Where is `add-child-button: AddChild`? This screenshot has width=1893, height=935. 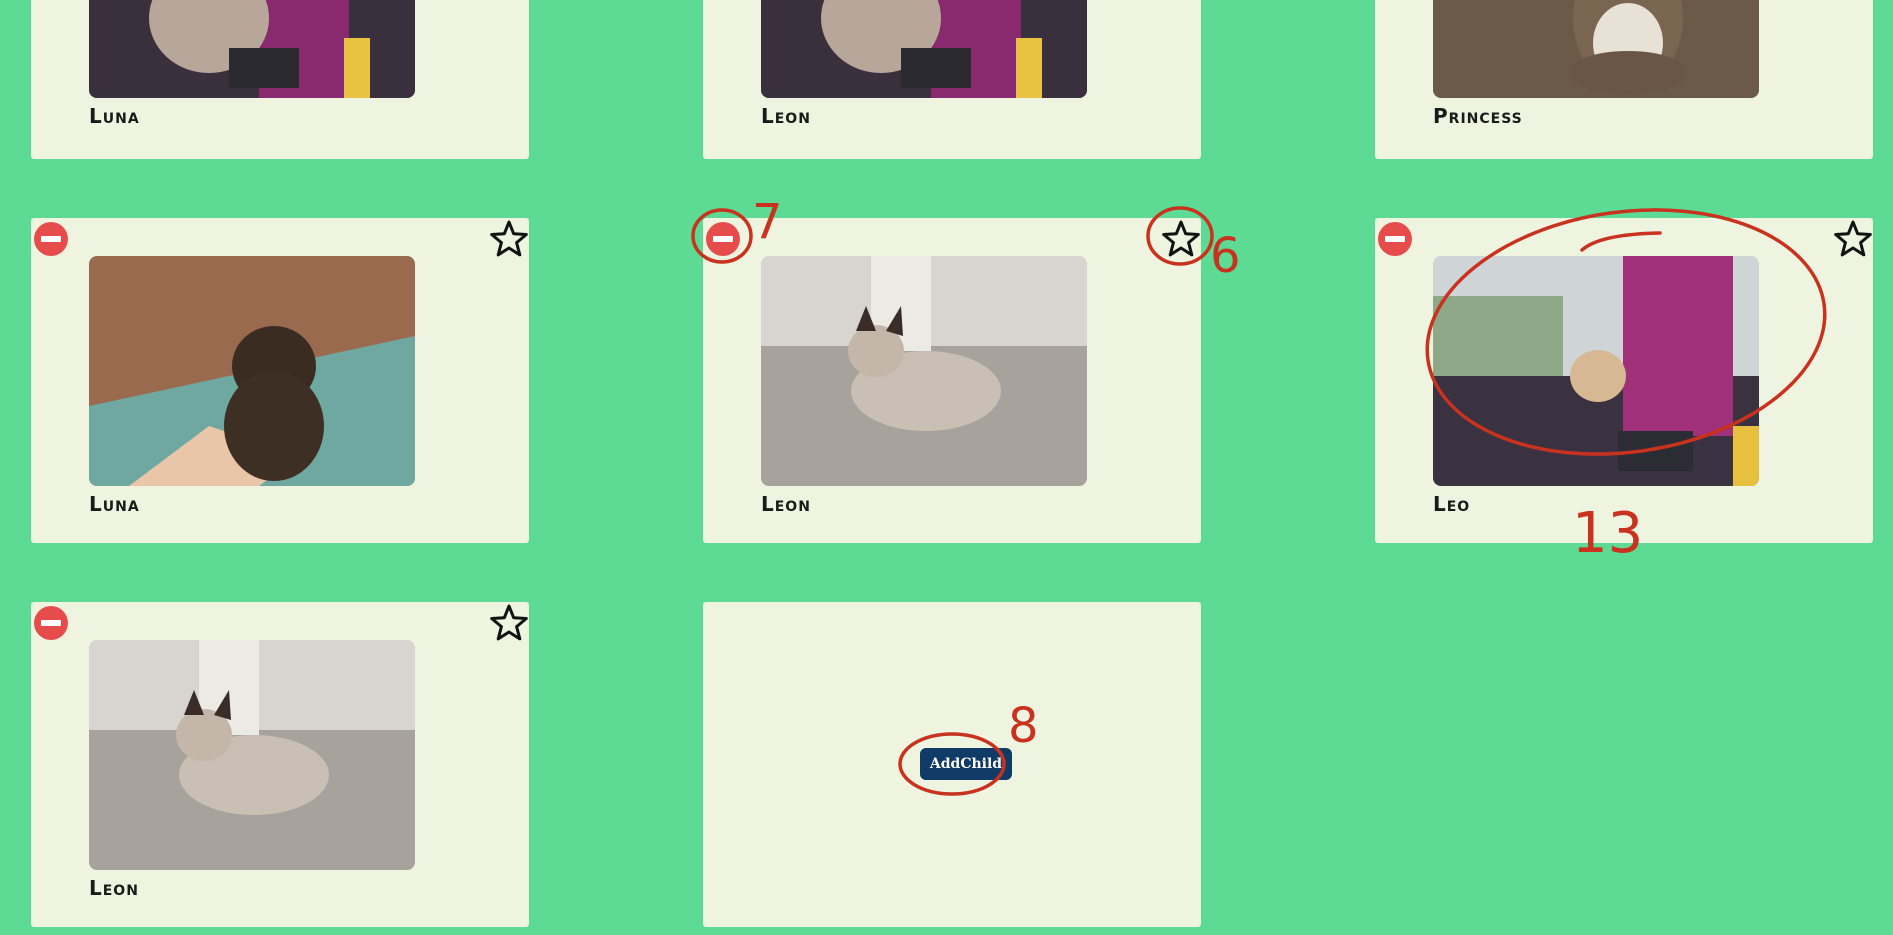 add-child-button: AddChild is located at coordinates (966, 764).